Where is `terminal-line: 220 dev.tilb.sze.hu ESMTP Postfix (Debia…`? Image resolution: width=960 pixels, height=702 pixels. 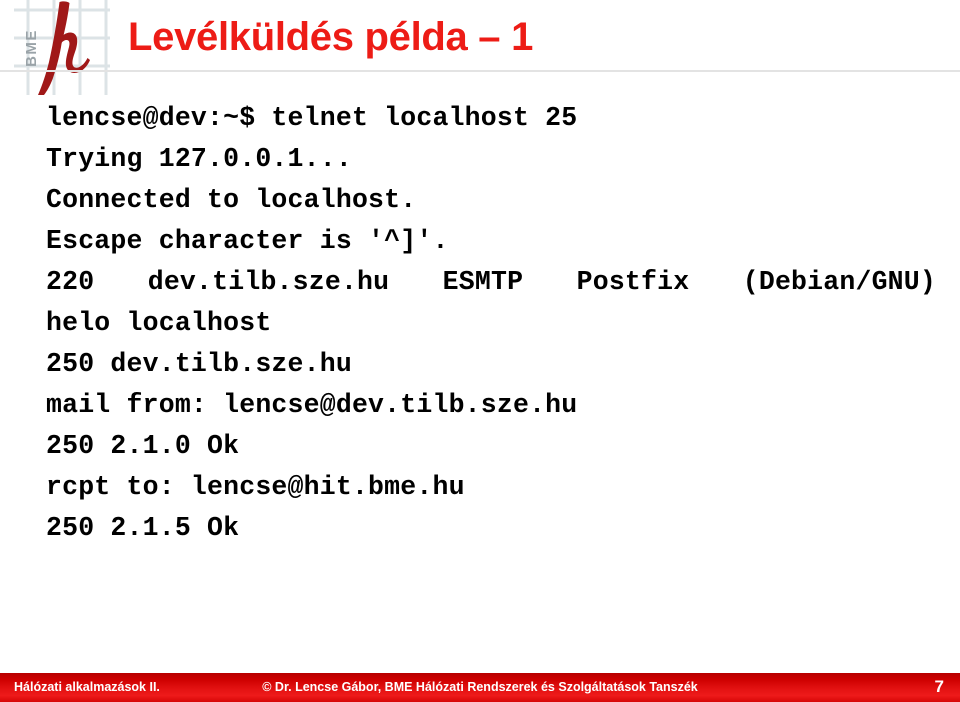
terminal-line: 220 dev.tilb.sze.hu ESMTP Postfix (Debia… is located at coordinates (491, 282).